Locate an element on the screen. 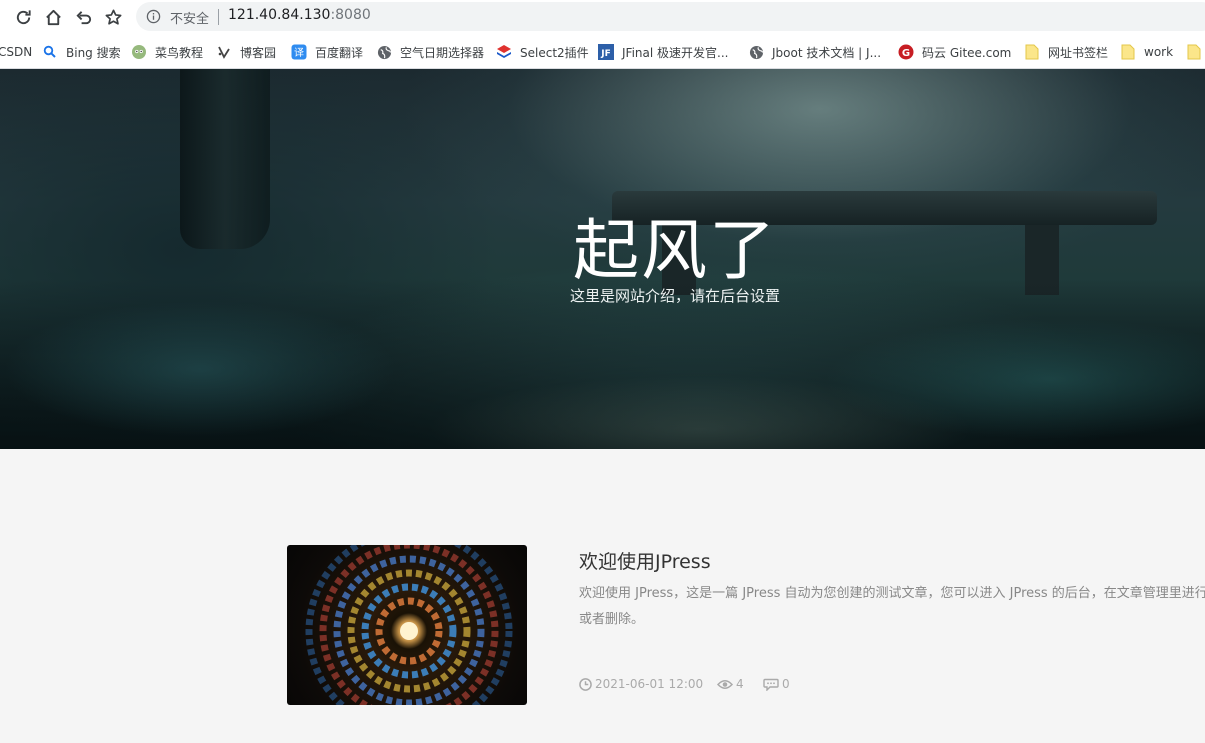 This screenshot has width=1205, height=743. security-label: 不安全 is located at coordinates (190, 19).